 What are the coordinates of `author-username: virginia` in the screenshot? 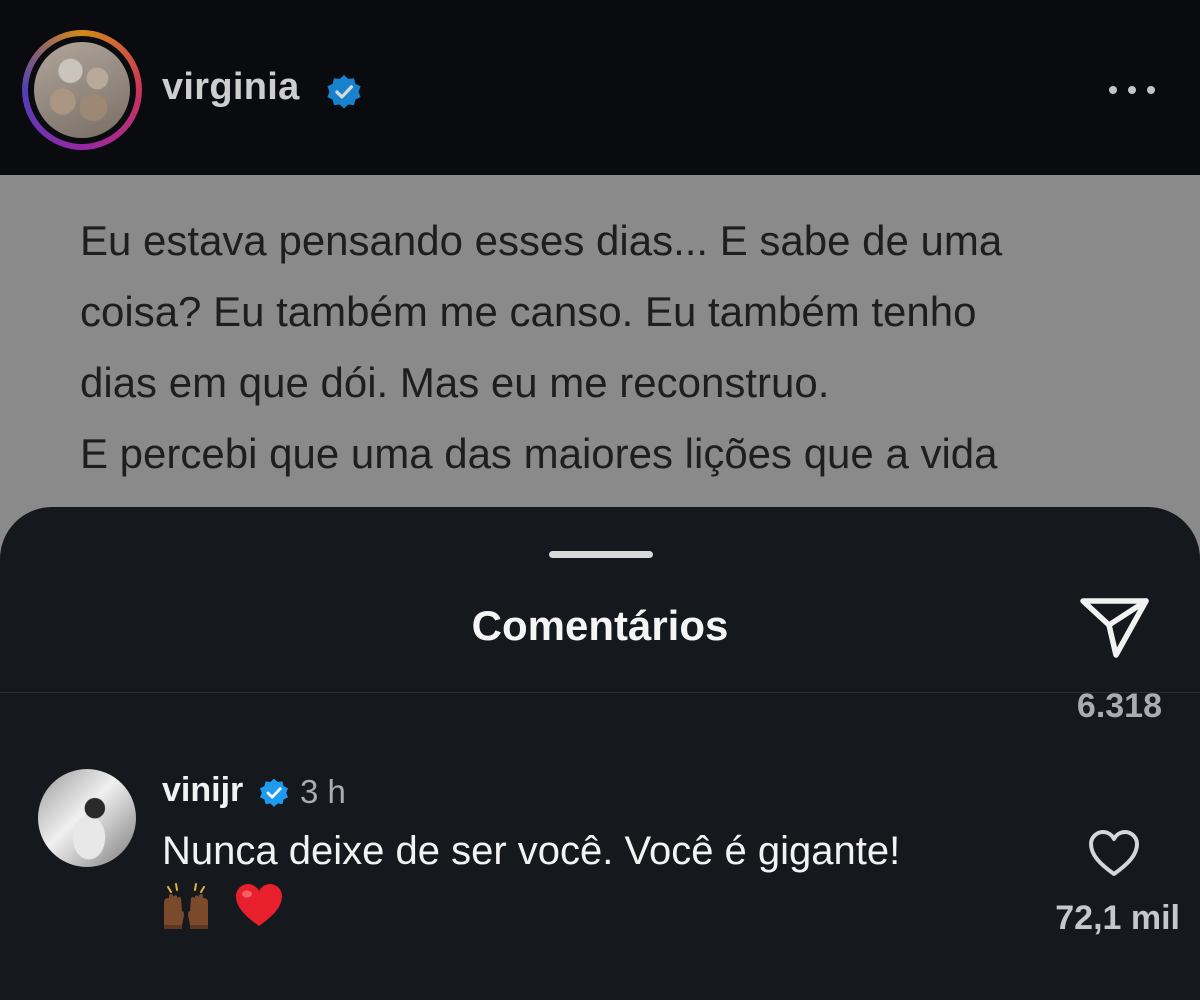 It's located at (231, 87).